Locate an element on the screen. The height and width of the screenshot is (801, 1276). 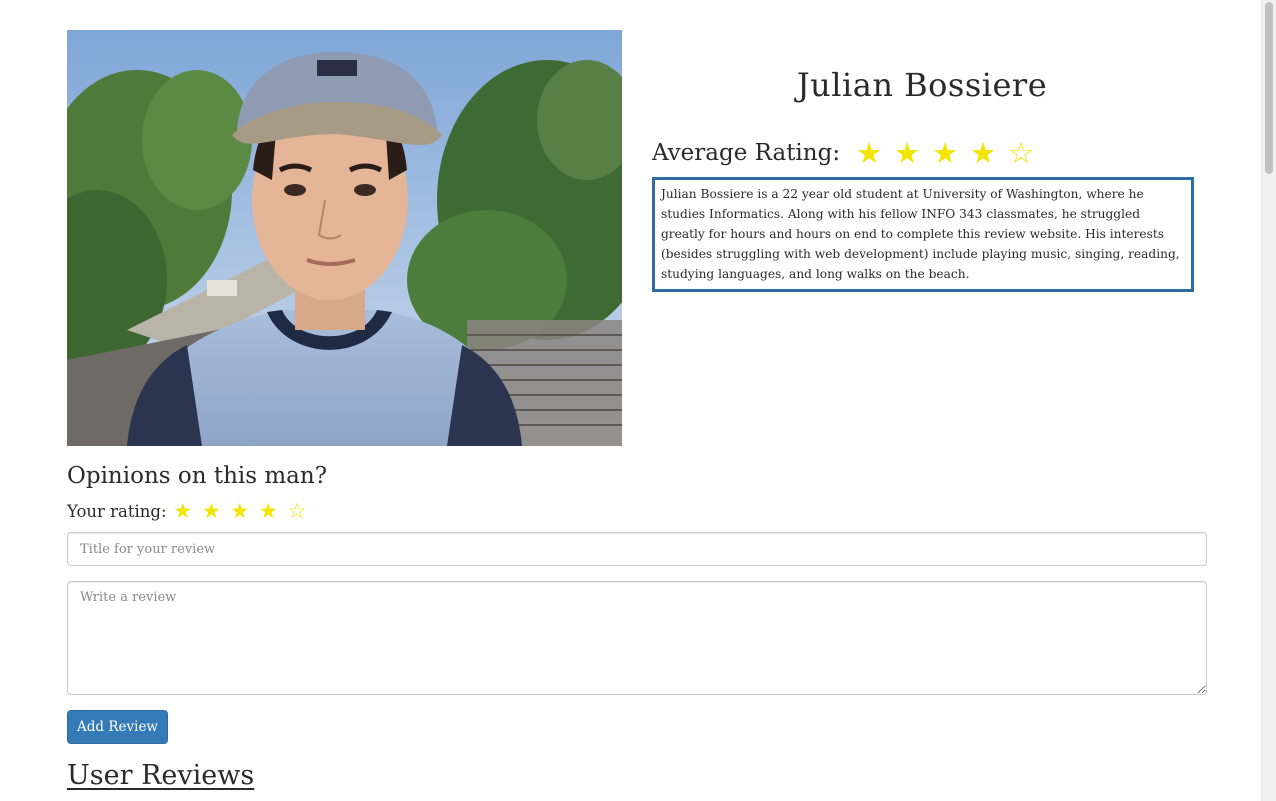
your-rating-label: Your rating: is located at coordinates (117, 511).